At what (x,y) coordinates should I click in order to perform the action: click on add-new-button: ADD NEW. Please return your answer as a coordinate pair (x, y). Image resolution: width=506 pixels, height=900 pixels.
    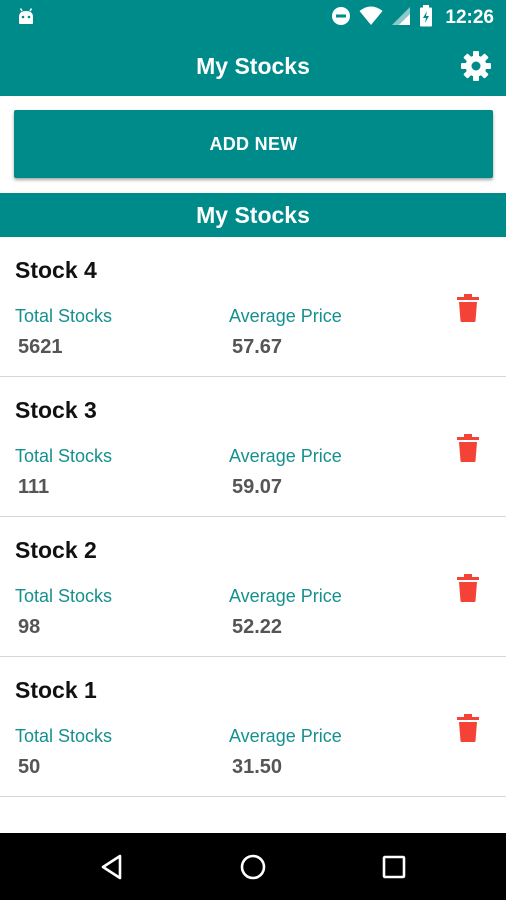
    Looking at the image, I should click on (253, 144).